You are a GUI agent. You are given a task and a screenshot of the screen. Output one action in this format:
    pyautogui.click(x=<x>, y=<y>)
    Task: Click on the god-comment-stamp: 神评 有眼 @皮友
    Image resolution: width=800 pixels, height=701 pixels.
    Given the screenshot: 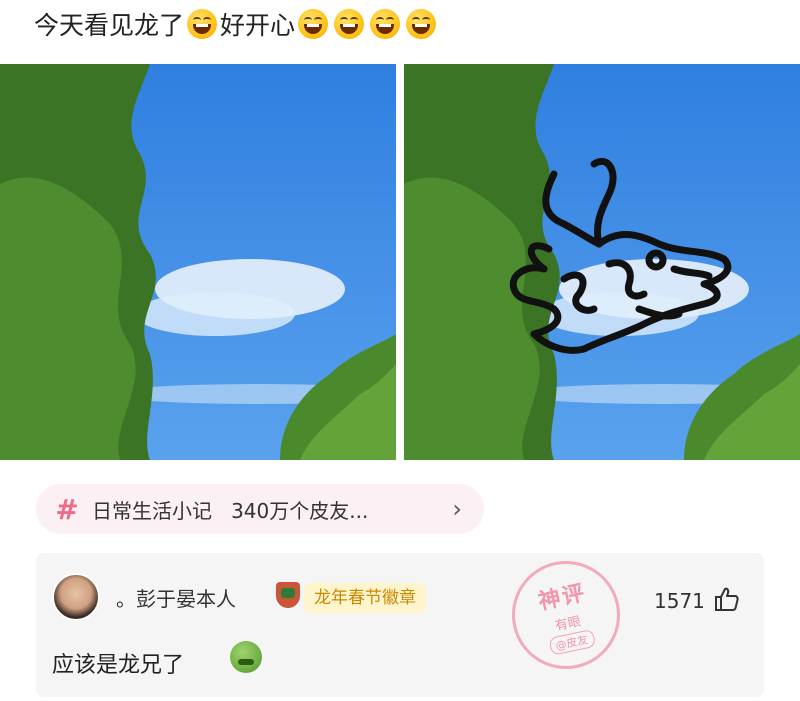 What is the action you would take?
    pyautogui.click(x=566, y=615)
    